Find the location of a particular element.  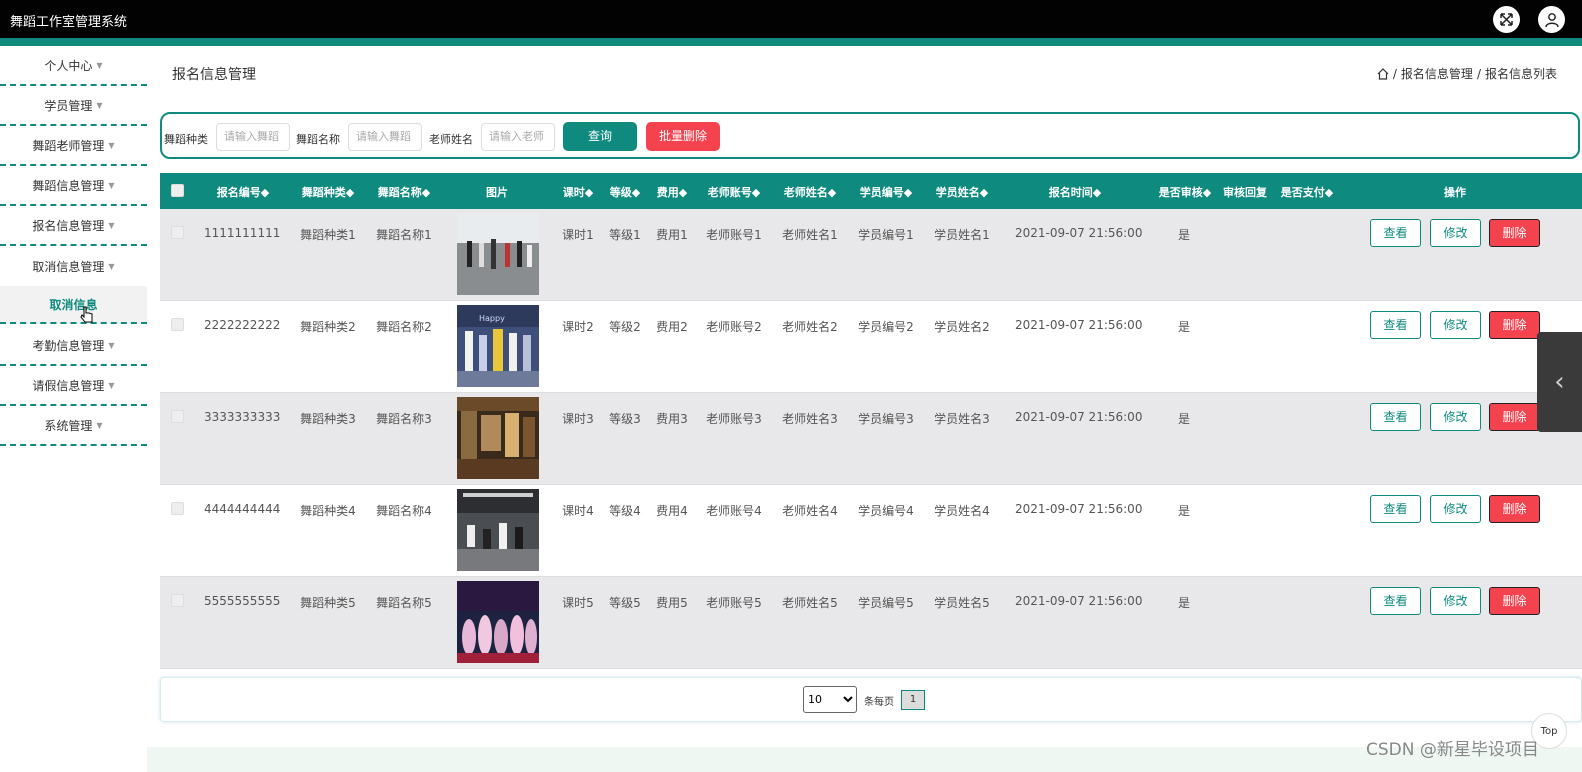

column-header: 是否支付◆ is located at coordinates (1307, 192).